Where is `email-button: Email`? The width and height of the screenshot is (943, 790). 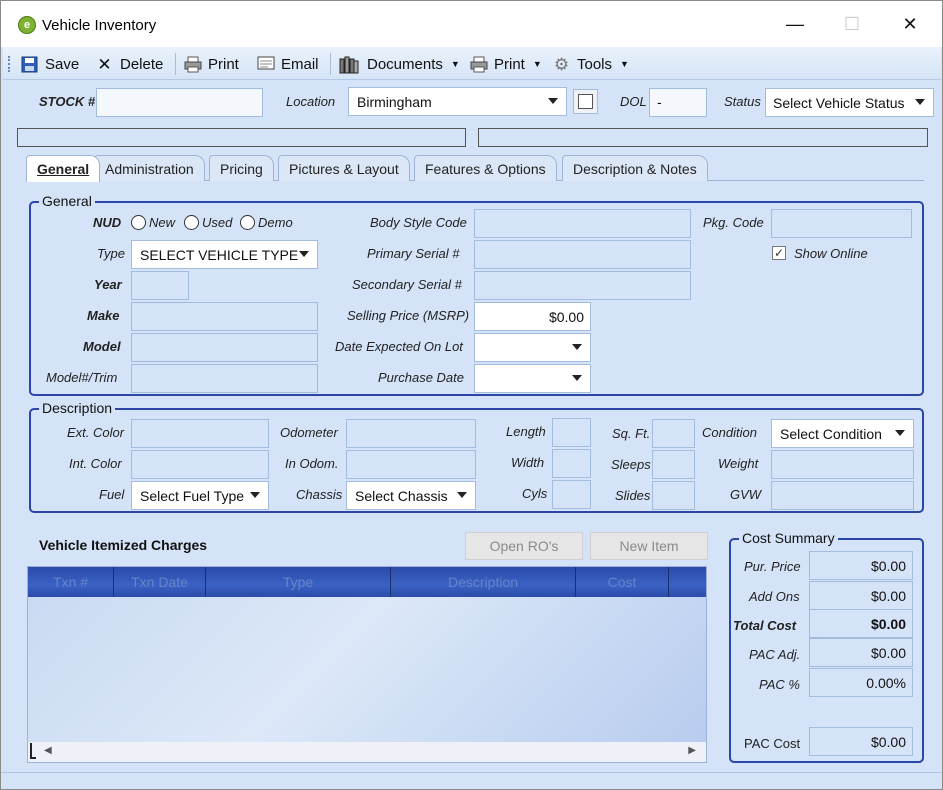
email-button: Email is located at coordinates (288, 64).